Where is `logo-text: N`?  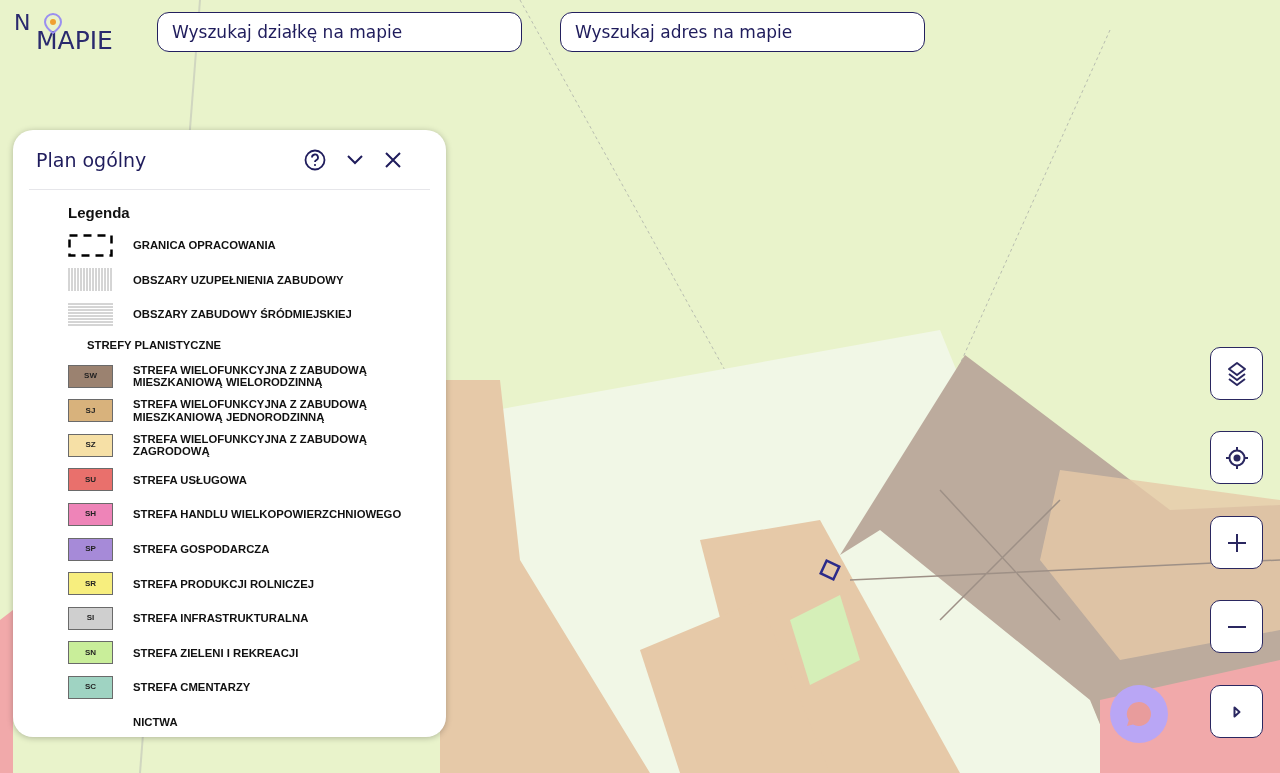 logo-text: N is located at coordinates (22, 22).